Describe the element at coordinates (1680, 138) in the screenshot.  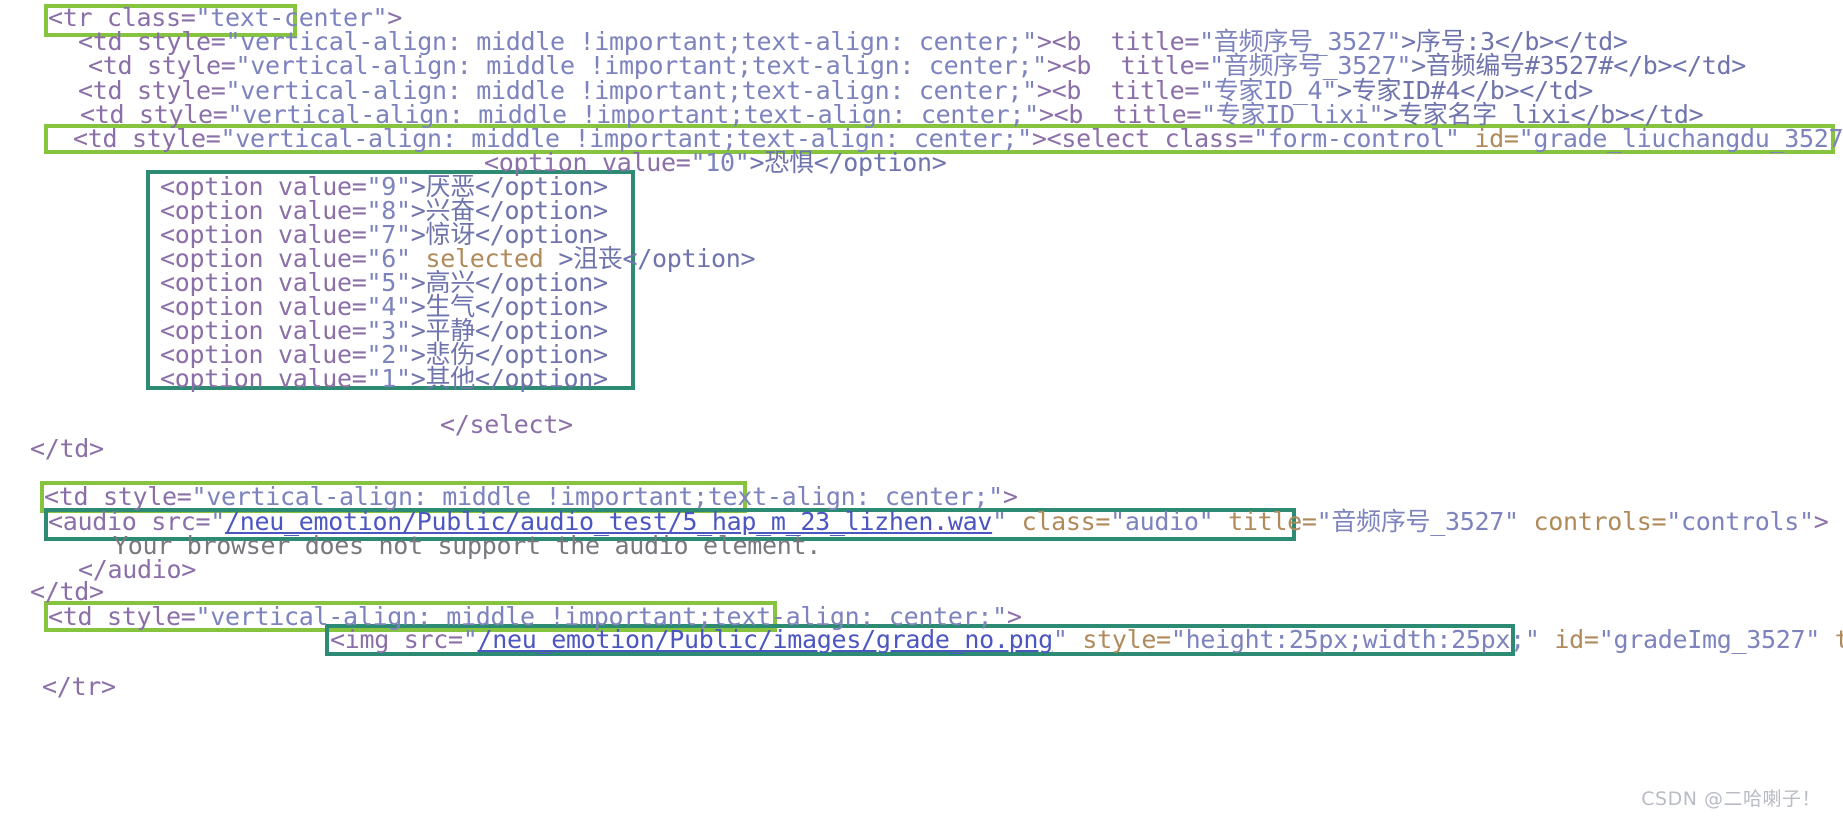
I see `select-id-value: "grade_liuchangdu_3527"` at that location.